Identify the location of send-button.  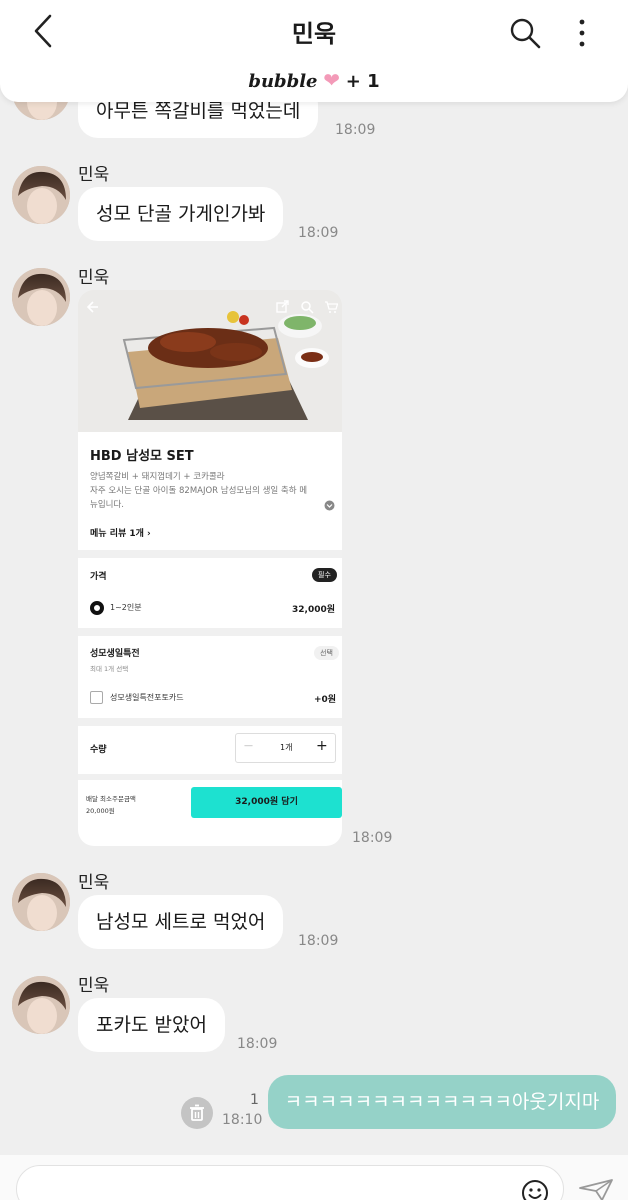
(596, 1189).